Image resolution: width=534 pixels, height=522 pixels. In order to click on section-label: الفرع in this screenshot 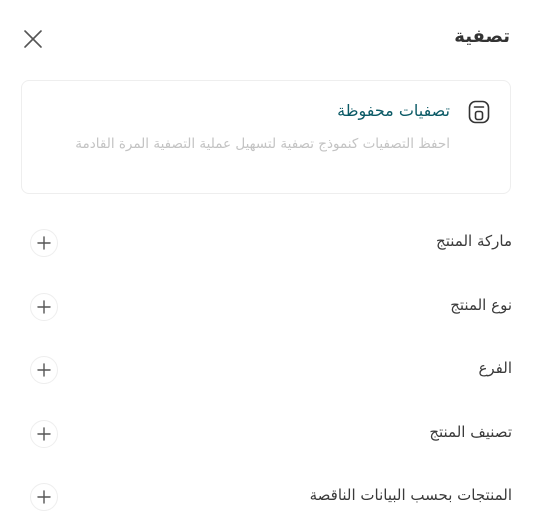, I will do `click(495, 368)`.